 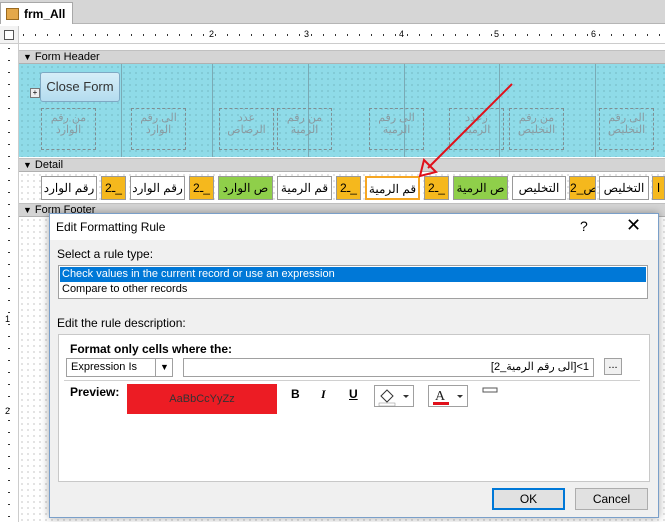 I want to click on fill-bucket-icon, so click(x=393, y=398).